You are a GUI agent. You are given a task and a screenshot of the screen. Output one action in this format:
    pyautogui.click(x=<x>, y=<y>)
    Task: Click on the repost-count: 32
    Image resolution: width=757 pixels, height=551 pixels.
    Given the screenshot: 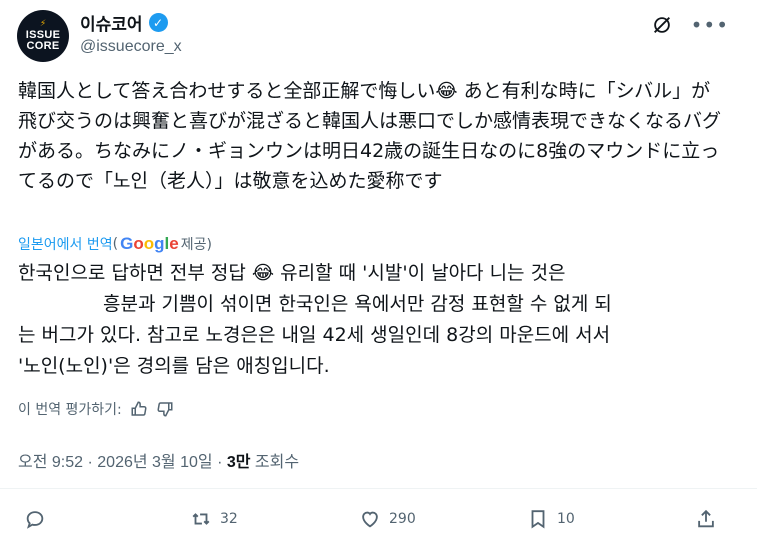 What is the action you would take?
    pyautogui.click(x=229, y=519)
    